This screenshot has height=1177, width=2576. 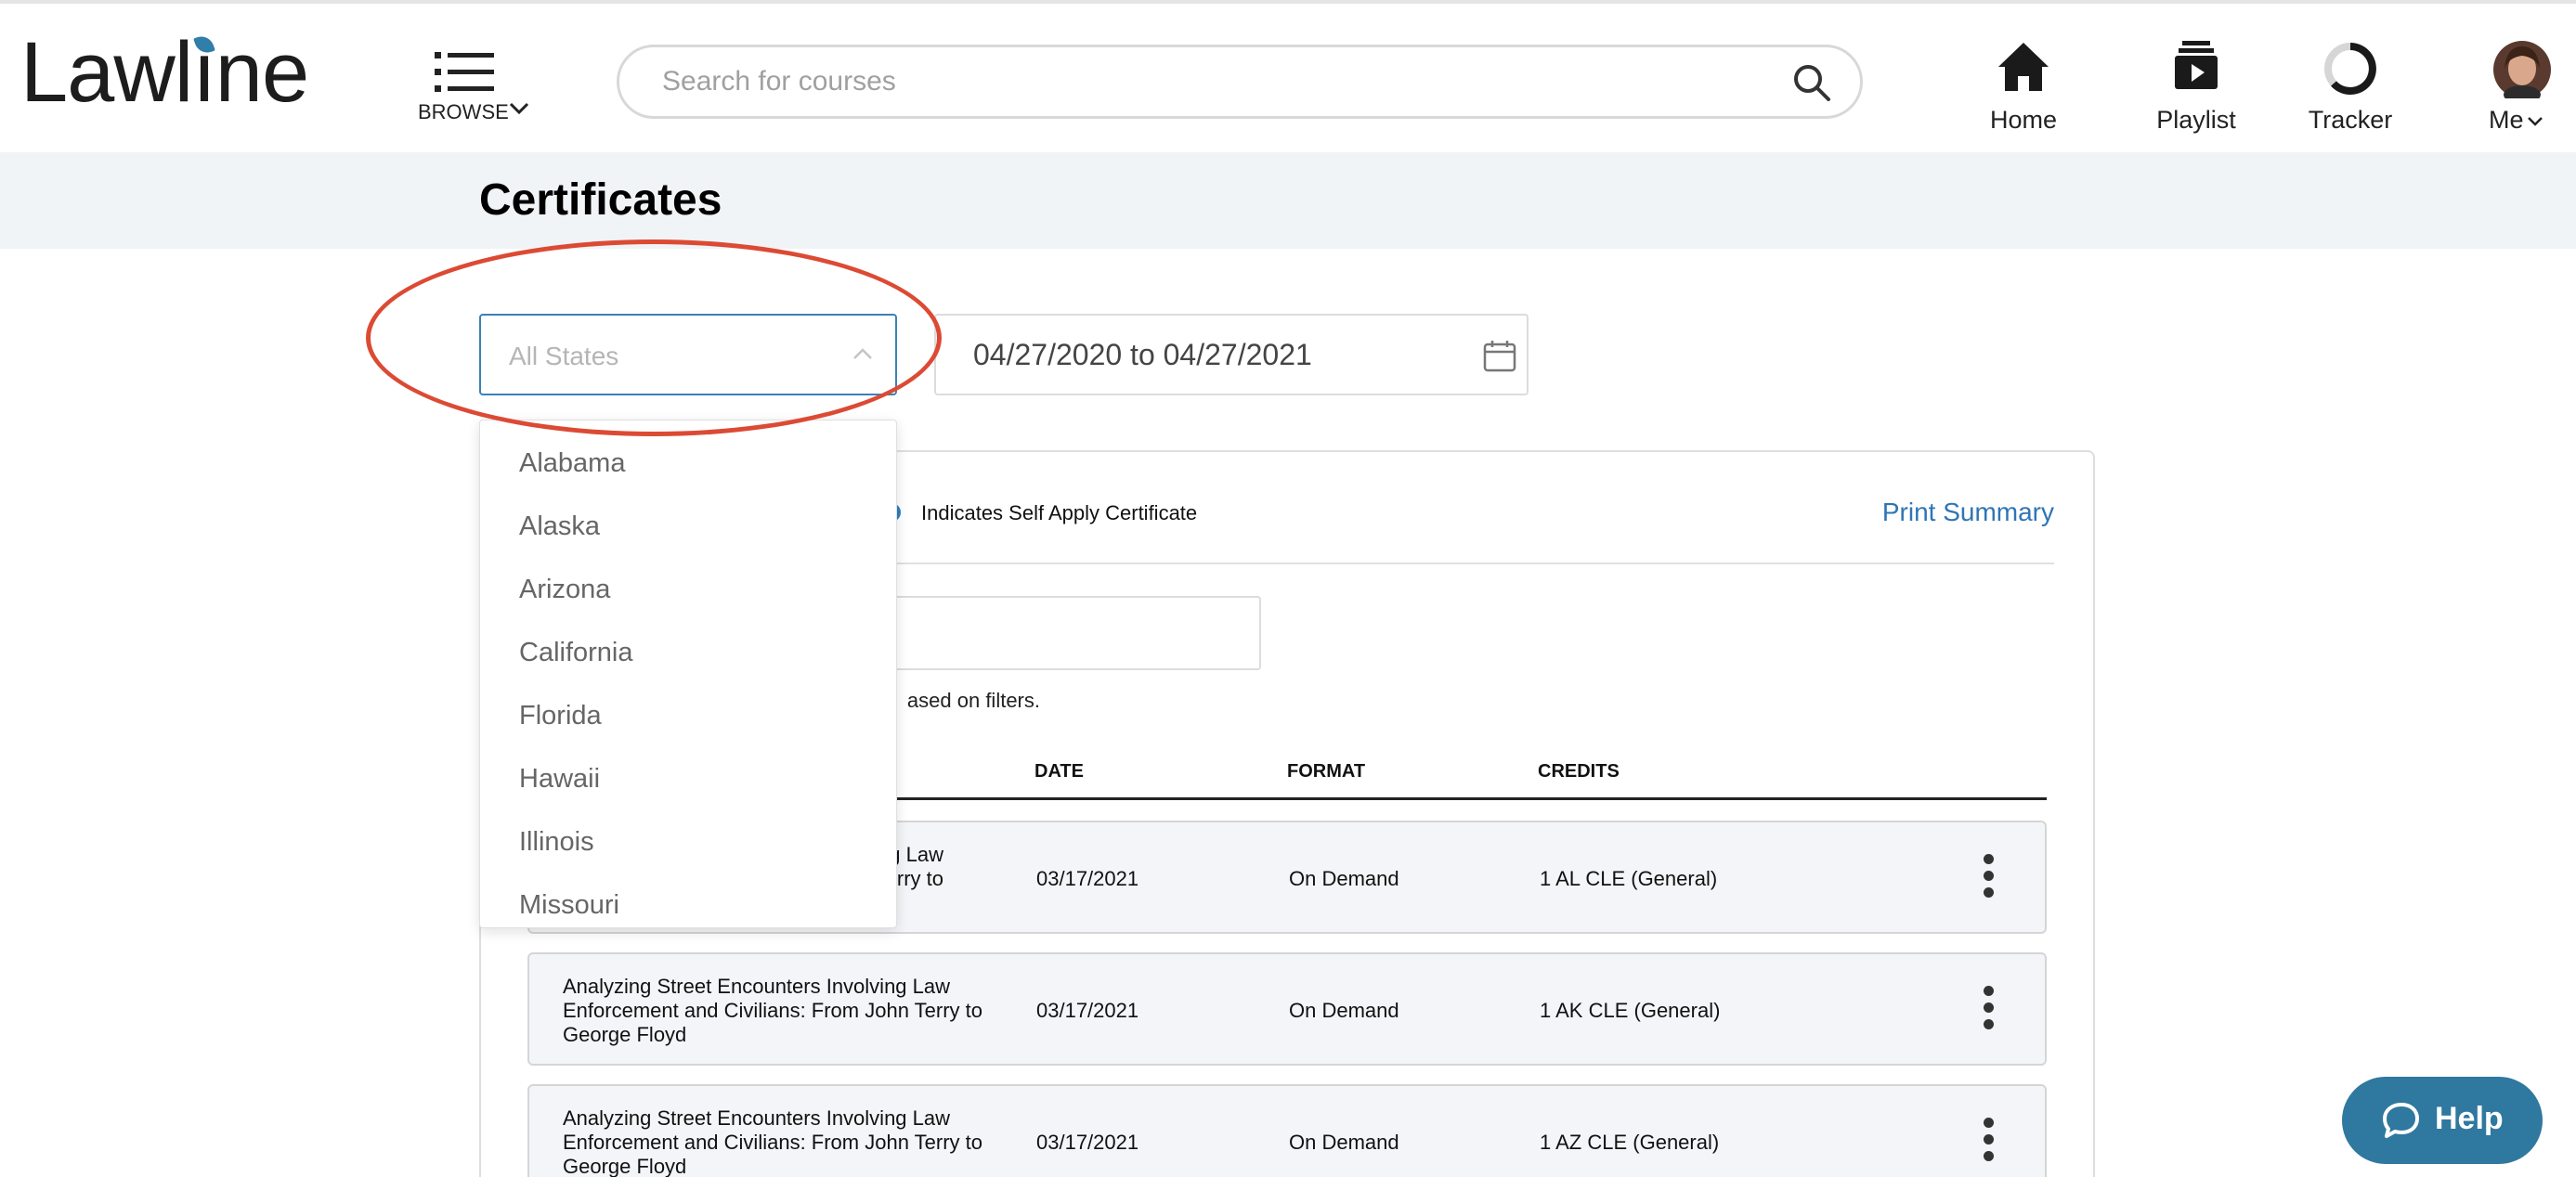 I want to click on state-option: Hawaii, so click(x=559, y=780).